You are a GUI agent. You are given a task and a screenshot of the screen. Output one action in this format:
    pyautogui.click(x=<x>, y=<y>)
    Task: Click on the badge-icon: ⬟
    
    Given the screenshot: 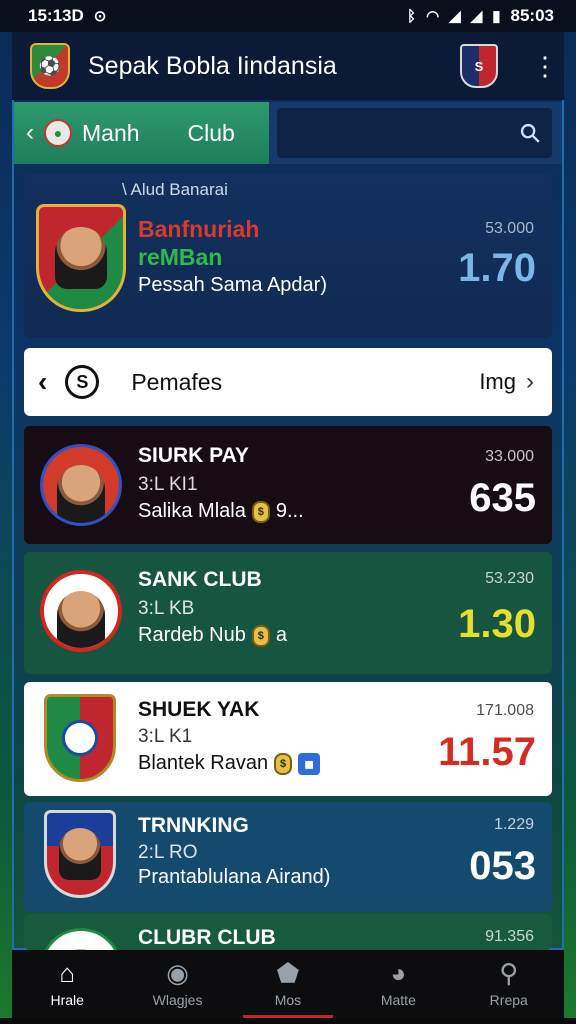 What is the action you would take?
    pyautogui.click(x=288, y=973)
    